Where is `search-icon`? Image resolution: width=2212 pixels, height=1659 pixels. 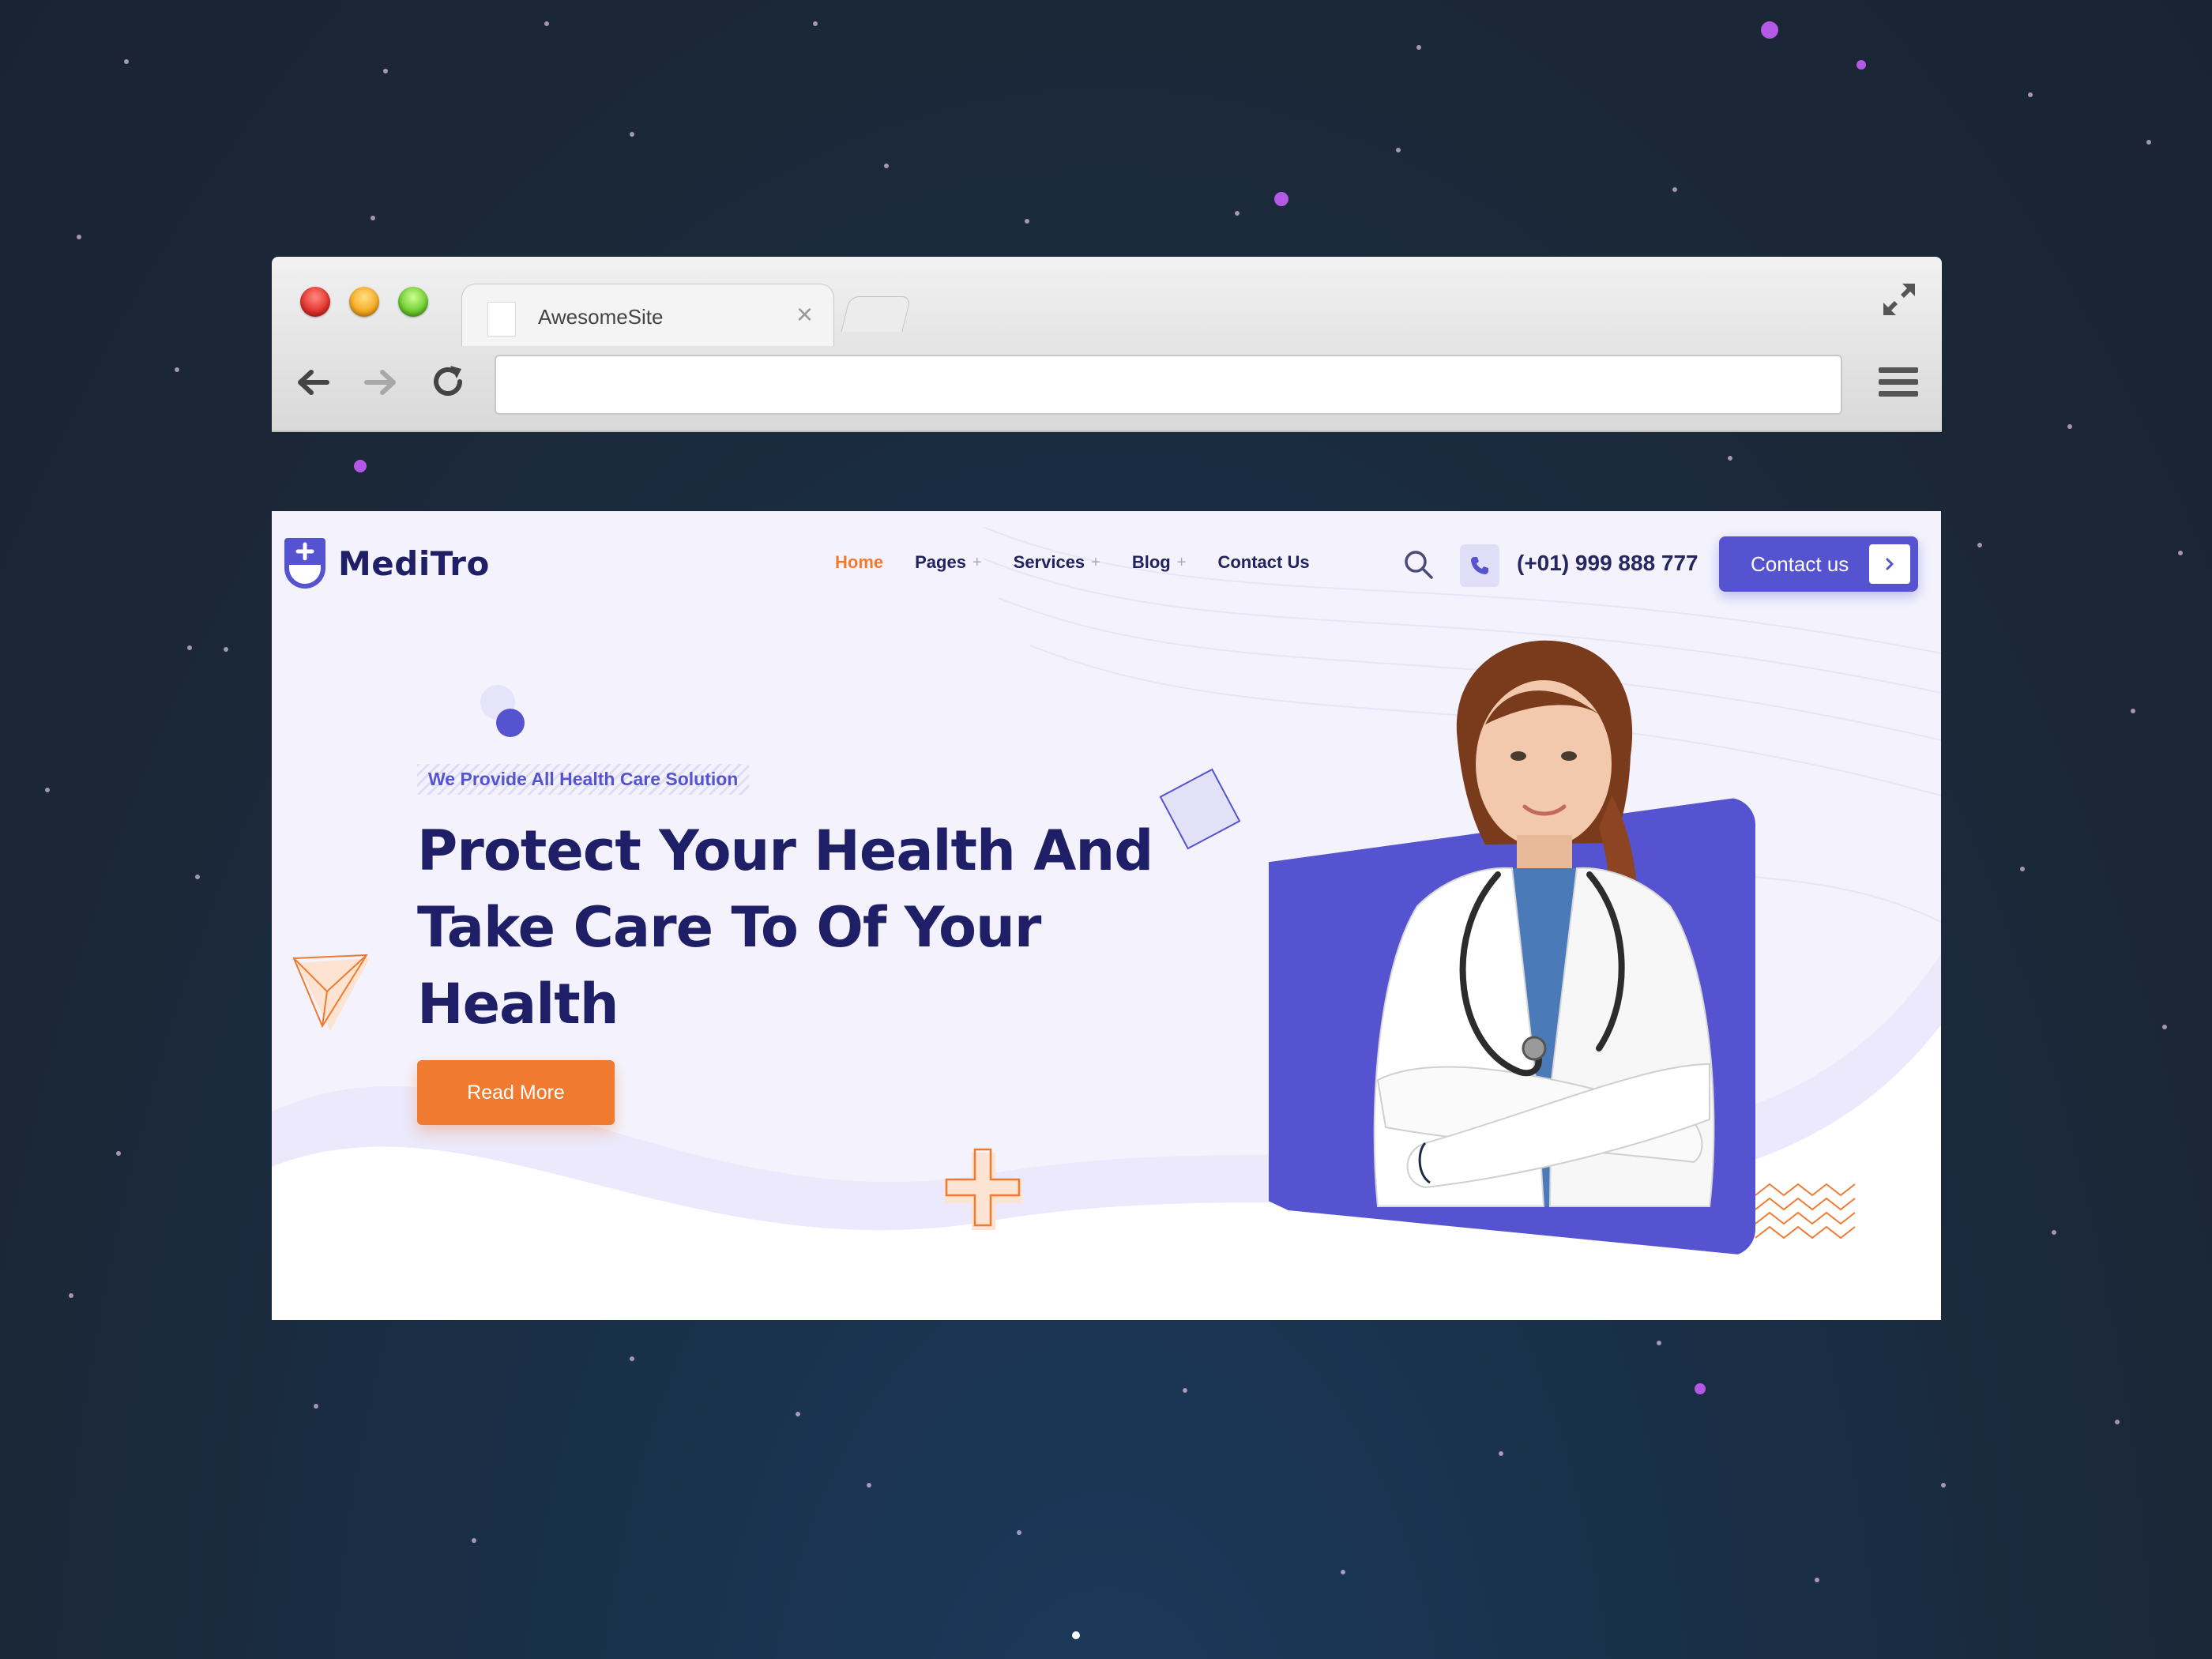
search-icon is located at coordinates (1419, 564).